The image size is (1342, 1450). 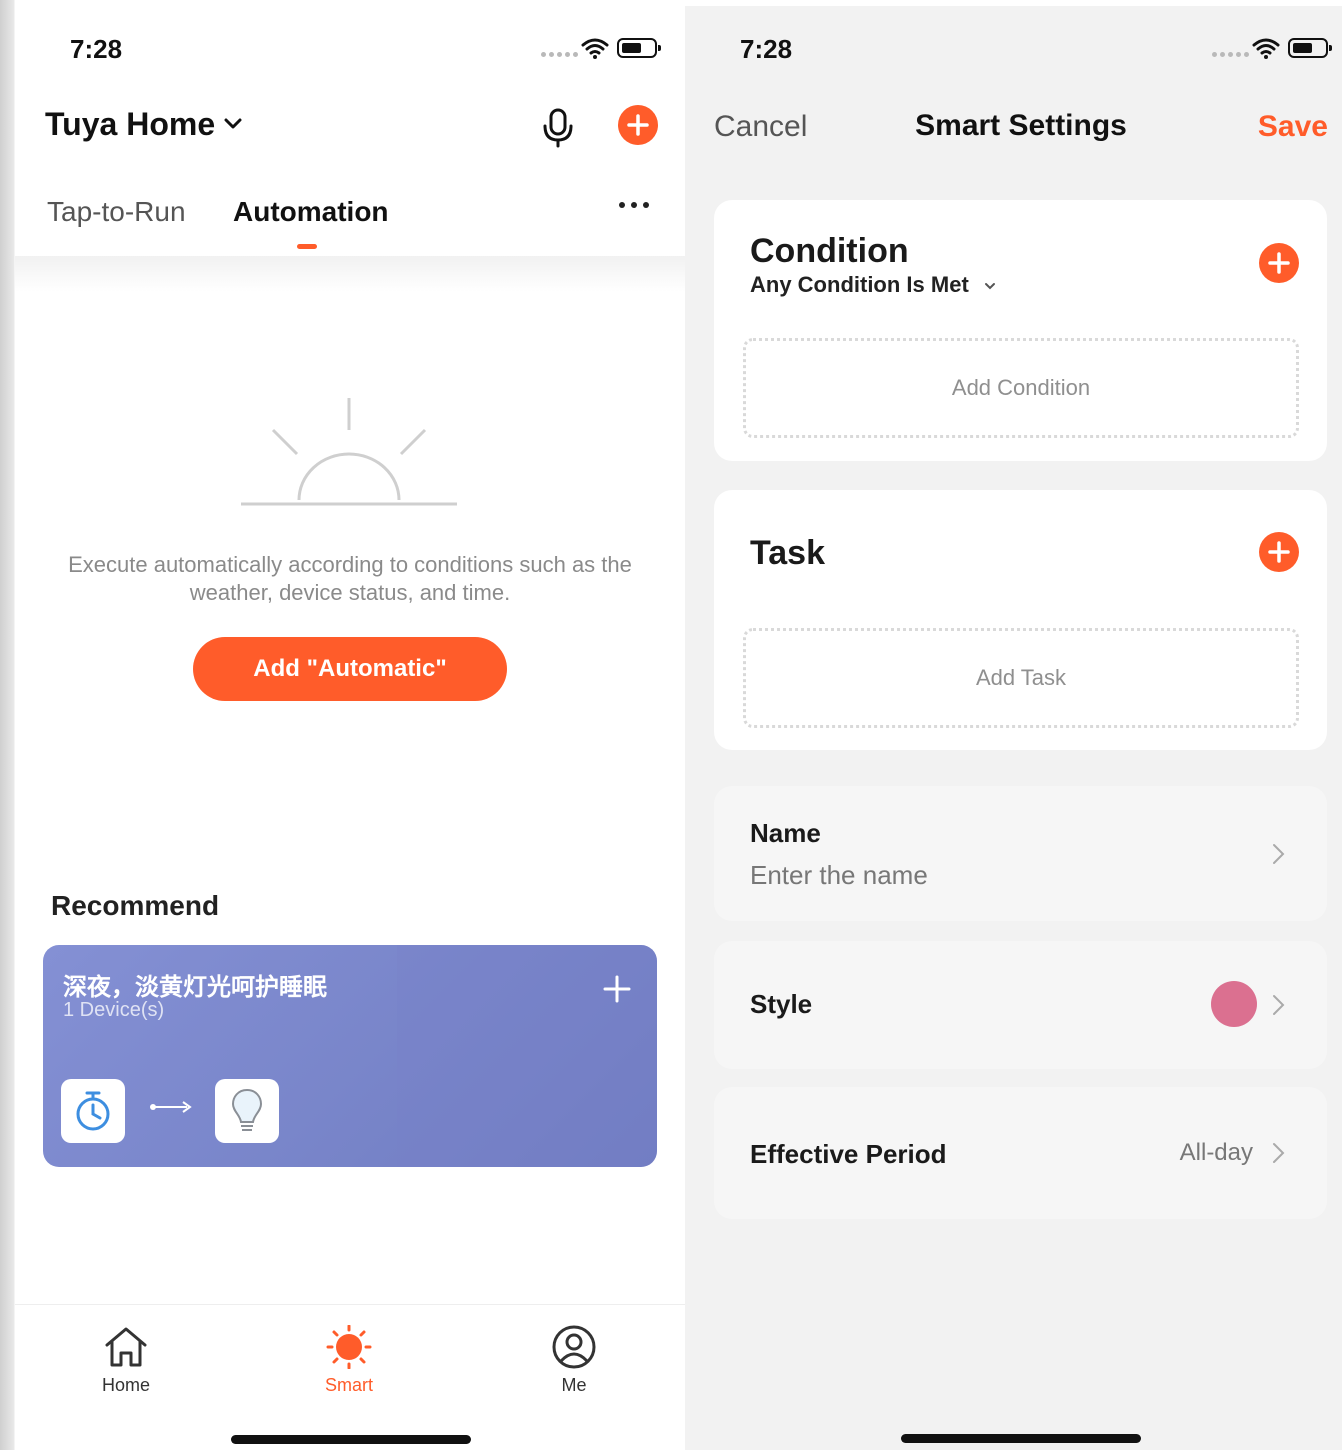 What do you see at coordinates (785, 833) in the screenshot?
I see `name-label: Name` at bounding box center [785, 833].